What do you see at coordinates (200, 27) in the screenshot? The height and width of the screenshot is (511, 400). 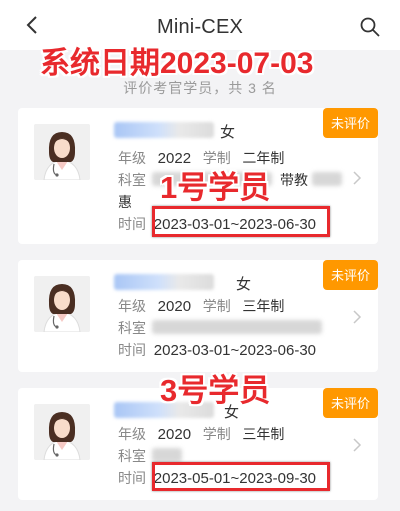 I see `page-title: Mini-CEX` at bounding box center [200, 27].